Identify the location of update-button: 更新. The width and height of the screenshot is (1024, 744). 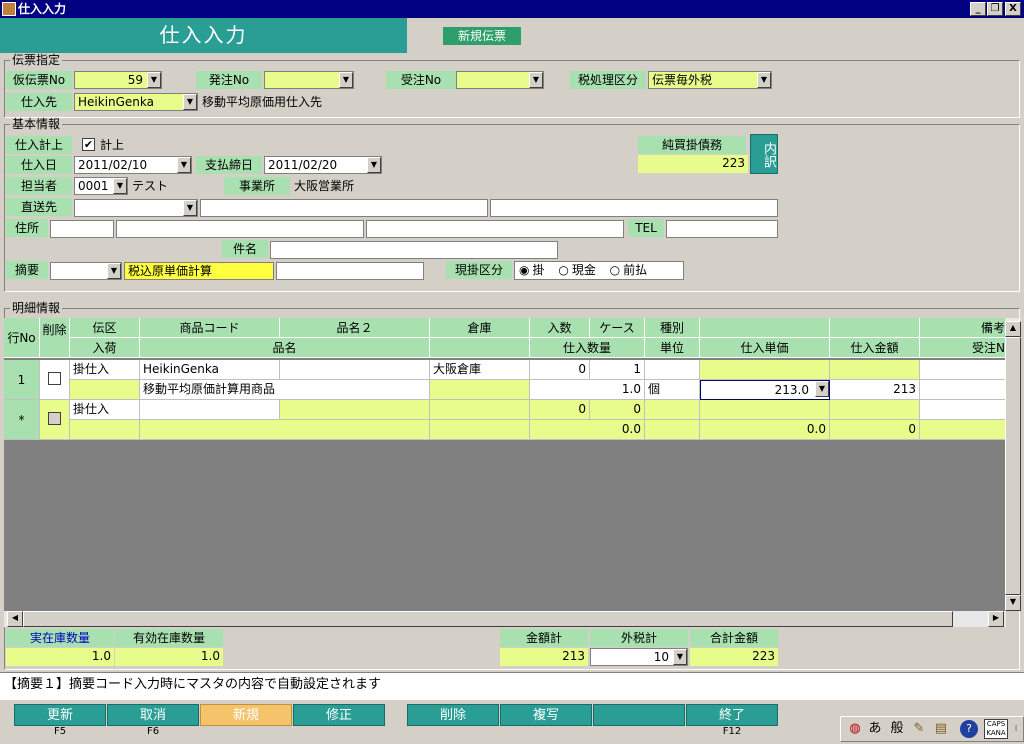
(60, 715).